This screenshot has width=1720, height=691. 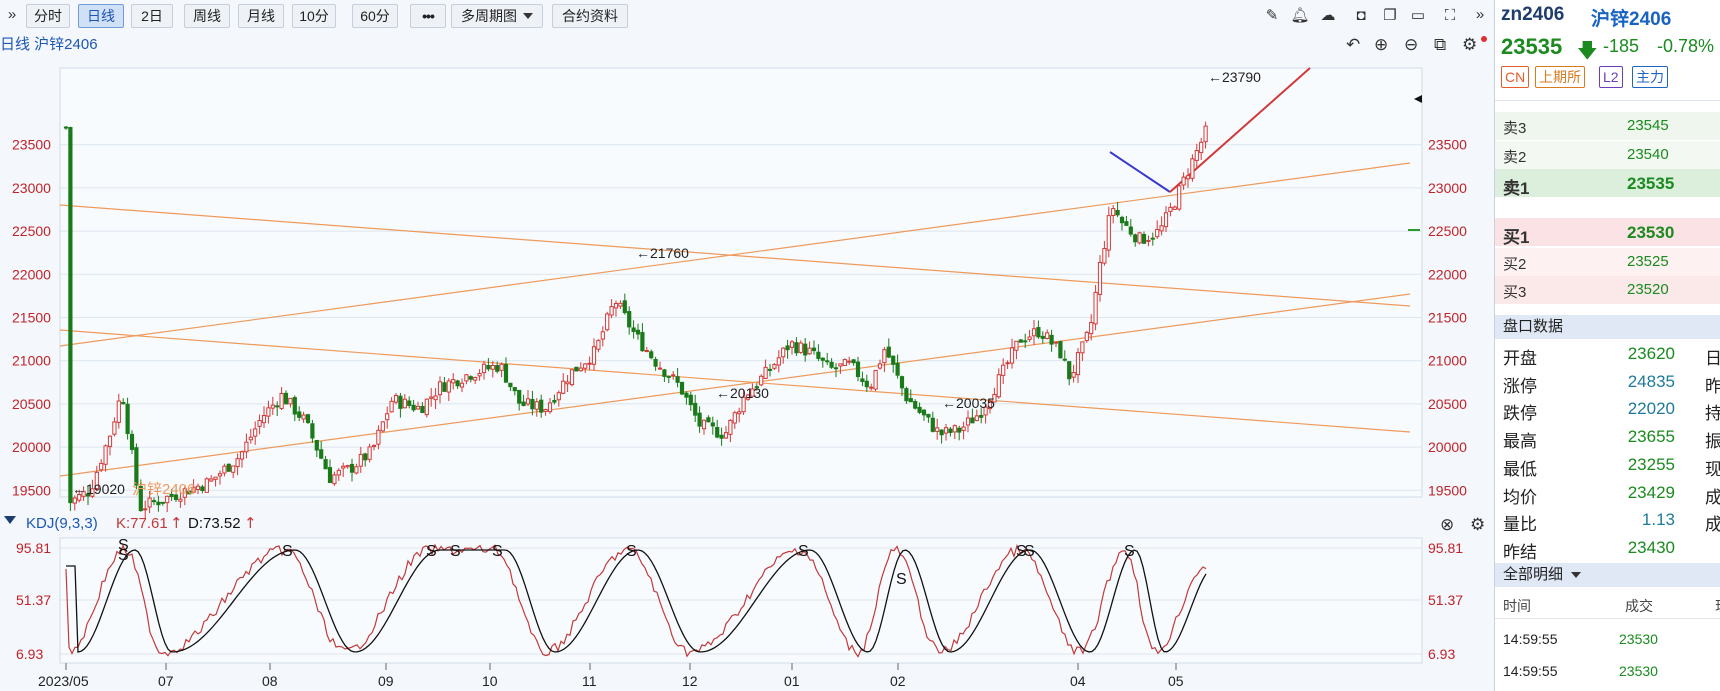 What do you see at coordinates (250, 523) in the screenshot?
I see `d-up-arrow-icon: ↑` at bounding box center [250, 523].